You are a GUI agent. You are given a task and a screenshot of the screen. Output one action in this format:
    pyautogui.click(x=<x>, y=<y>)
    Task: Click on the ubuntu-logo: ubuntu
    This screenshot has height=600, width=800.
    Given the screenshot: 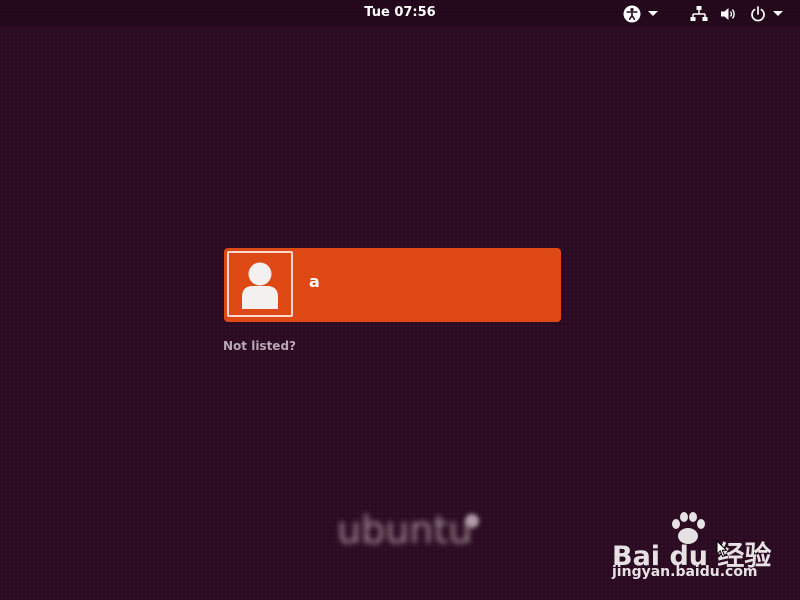 What is the action you would take?
    pyautogui.click(x=405, y=530)
    